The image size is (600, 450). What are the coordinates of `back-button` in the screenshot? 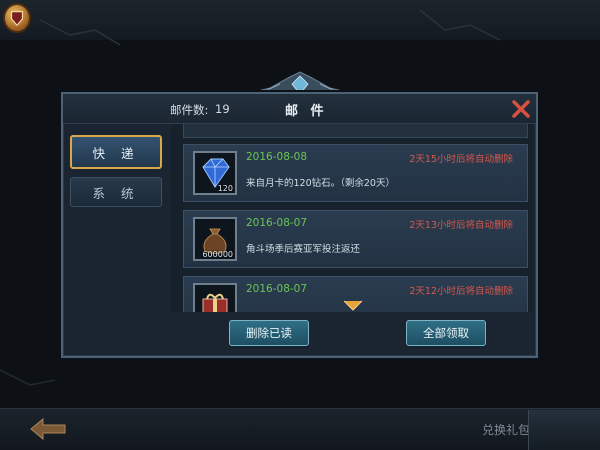 It's located at (49, 429).